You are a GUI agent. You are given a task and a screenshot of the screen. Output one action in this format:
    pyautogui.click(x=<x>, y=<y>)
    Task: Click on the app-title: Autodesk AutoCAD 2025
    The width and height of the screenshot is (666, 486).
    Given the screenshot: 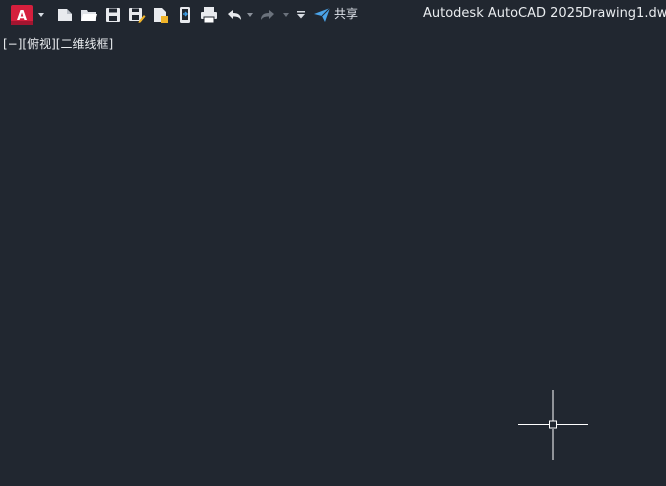 What is the action you would take?
    pyautogui.click(x=503, y=13)
    